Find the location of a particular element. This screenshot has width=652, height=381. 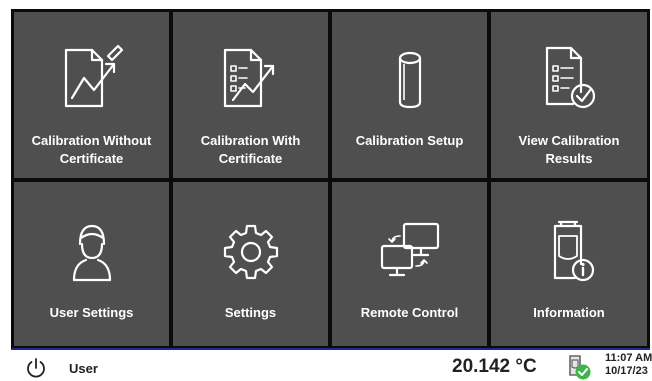

tile-remote-control: Remote Control is located at coordinates (409, 264).